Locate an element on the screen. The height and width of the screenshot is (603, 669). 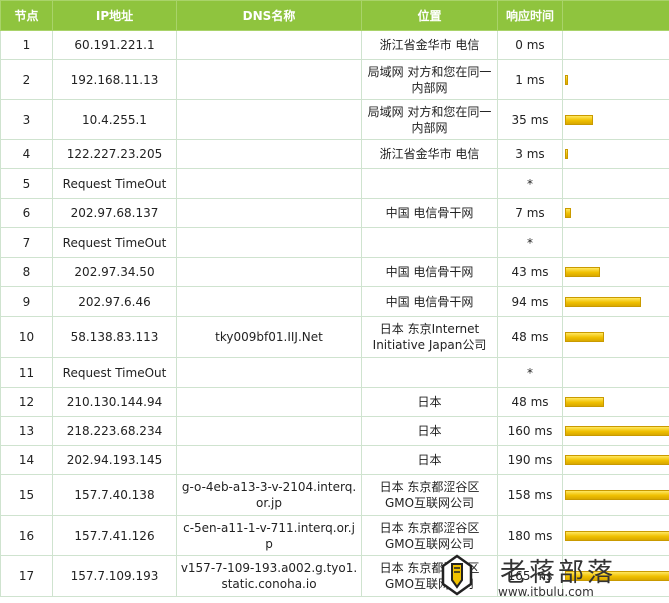
table-row: 11 Request TimeOut * is located at coordinates (334, 372).